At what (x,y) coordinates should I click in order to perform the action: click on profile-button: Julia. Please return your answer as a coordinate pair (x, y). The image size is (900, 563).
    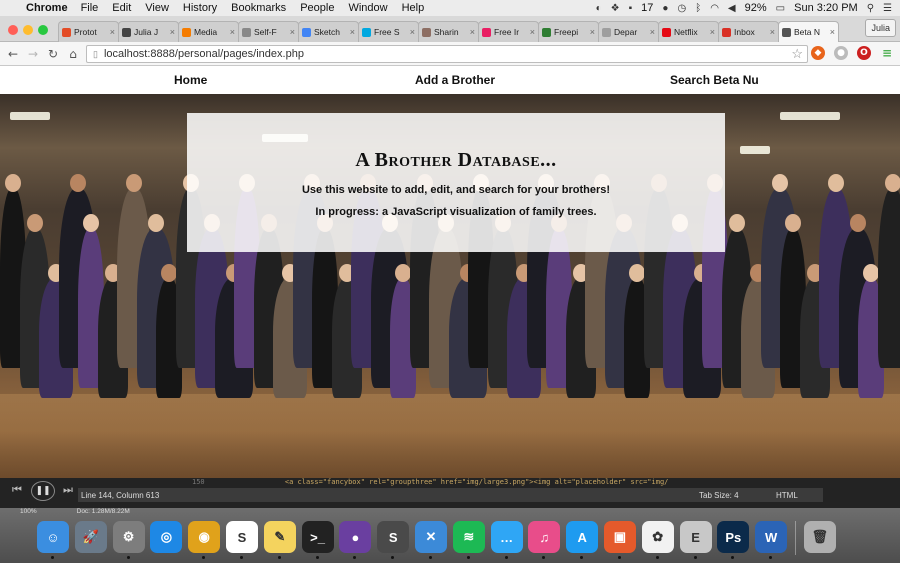
    Looking at the image, I should click on (880, 28).